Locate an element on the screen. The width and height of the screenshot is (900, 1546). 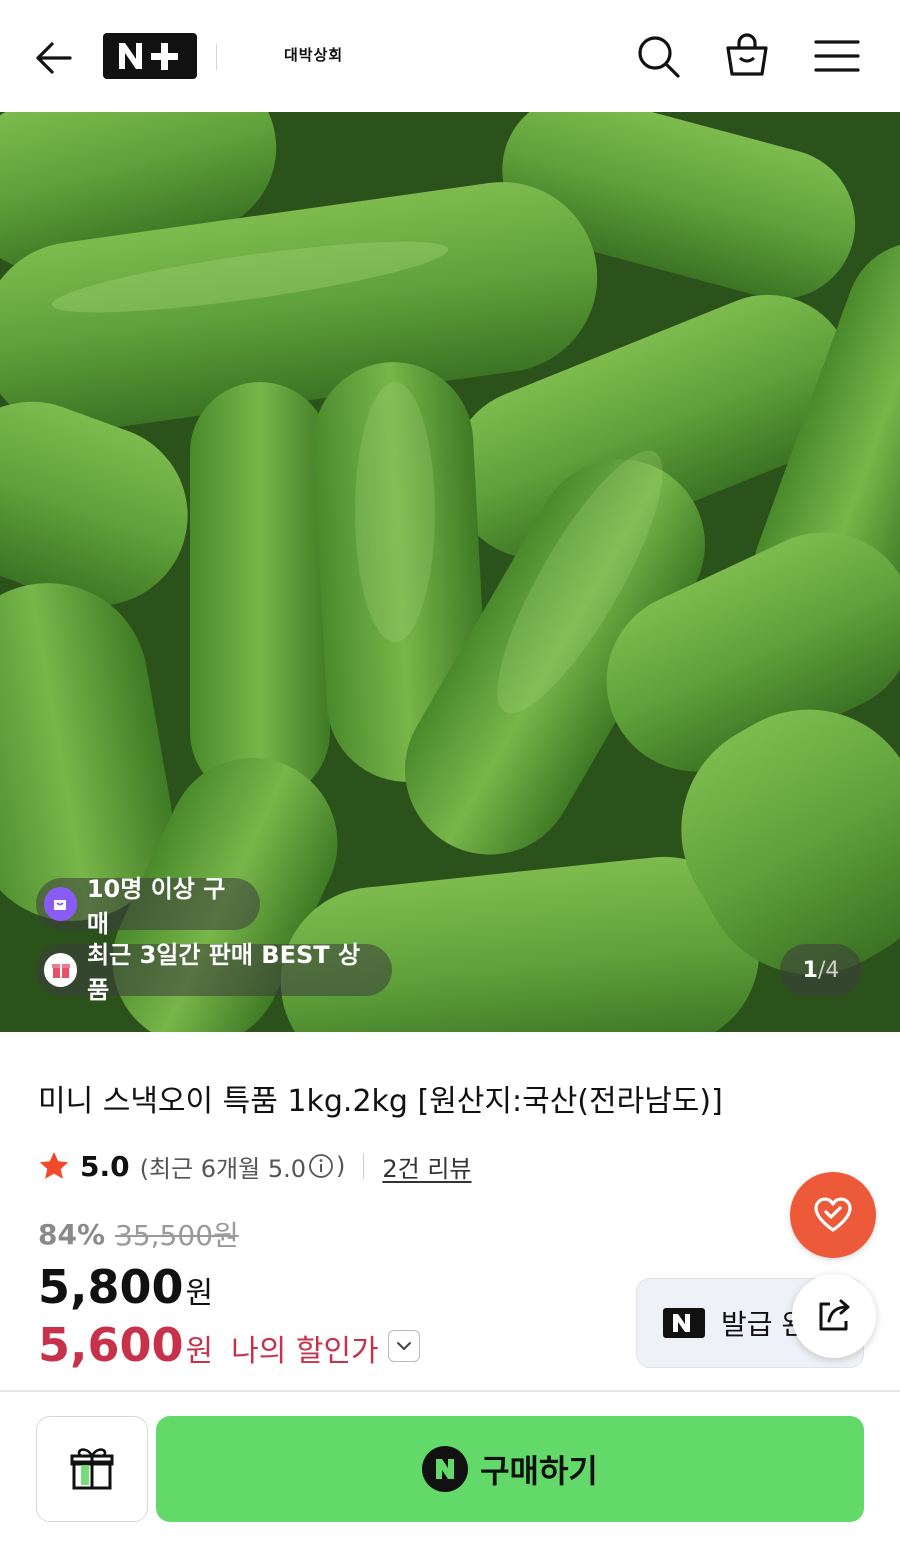
image-counter: 1 / 4 is located at coordinates (821, 970).